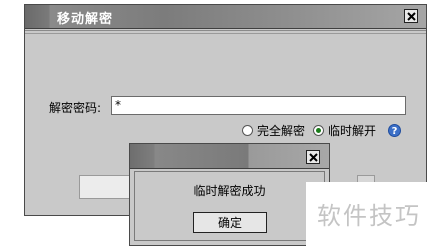 Image resolution: width=442 pixels, height=248 pixels. Describe the element at coordinates (85, 19) in the screenshot. I see `window-title: 移动解密` at that location.